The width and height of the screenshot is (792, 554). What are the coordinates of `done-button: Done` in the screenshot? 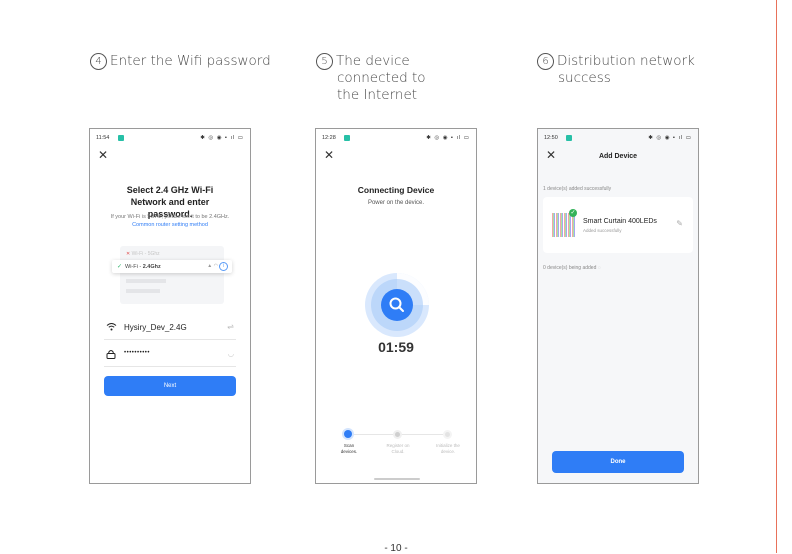 It's located at (618, 462).